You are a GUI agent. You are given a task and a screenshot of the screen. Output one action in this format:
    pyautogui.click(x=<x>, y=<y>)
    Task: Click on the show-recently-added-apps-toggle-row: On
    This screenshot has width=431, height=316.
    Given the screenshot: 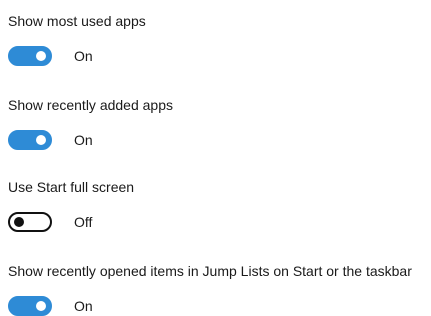 What is the action you would take?
    pyautogui.click(x=50, y=140)
    